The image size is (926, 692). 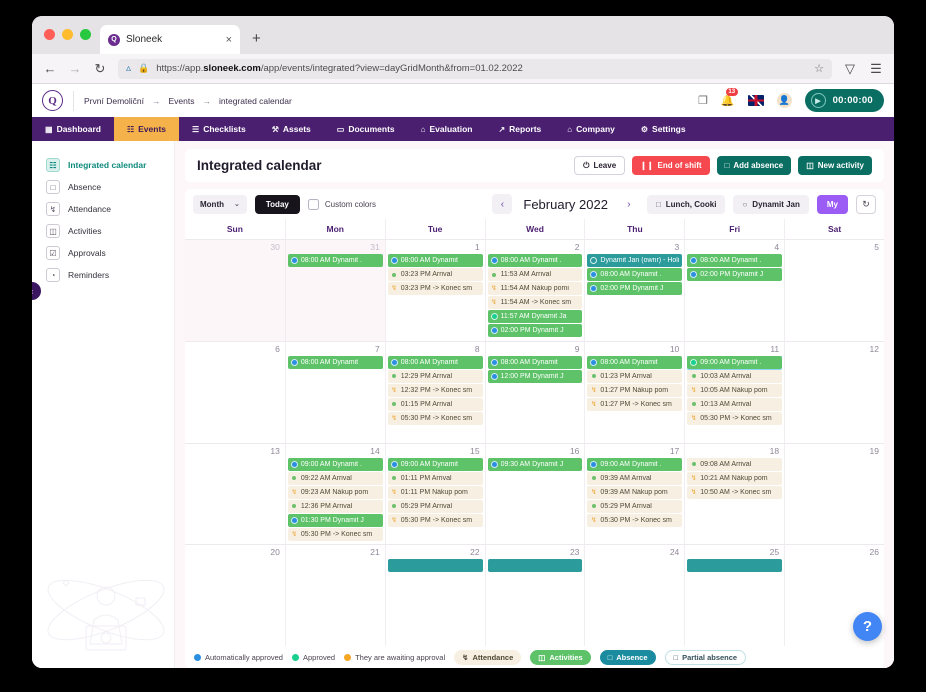 What do you see at coordinates (686, 204) in the screenshot?
I see `filter-pill-activity: □ Lunch, Cooki` at bounding box center [686, 204].